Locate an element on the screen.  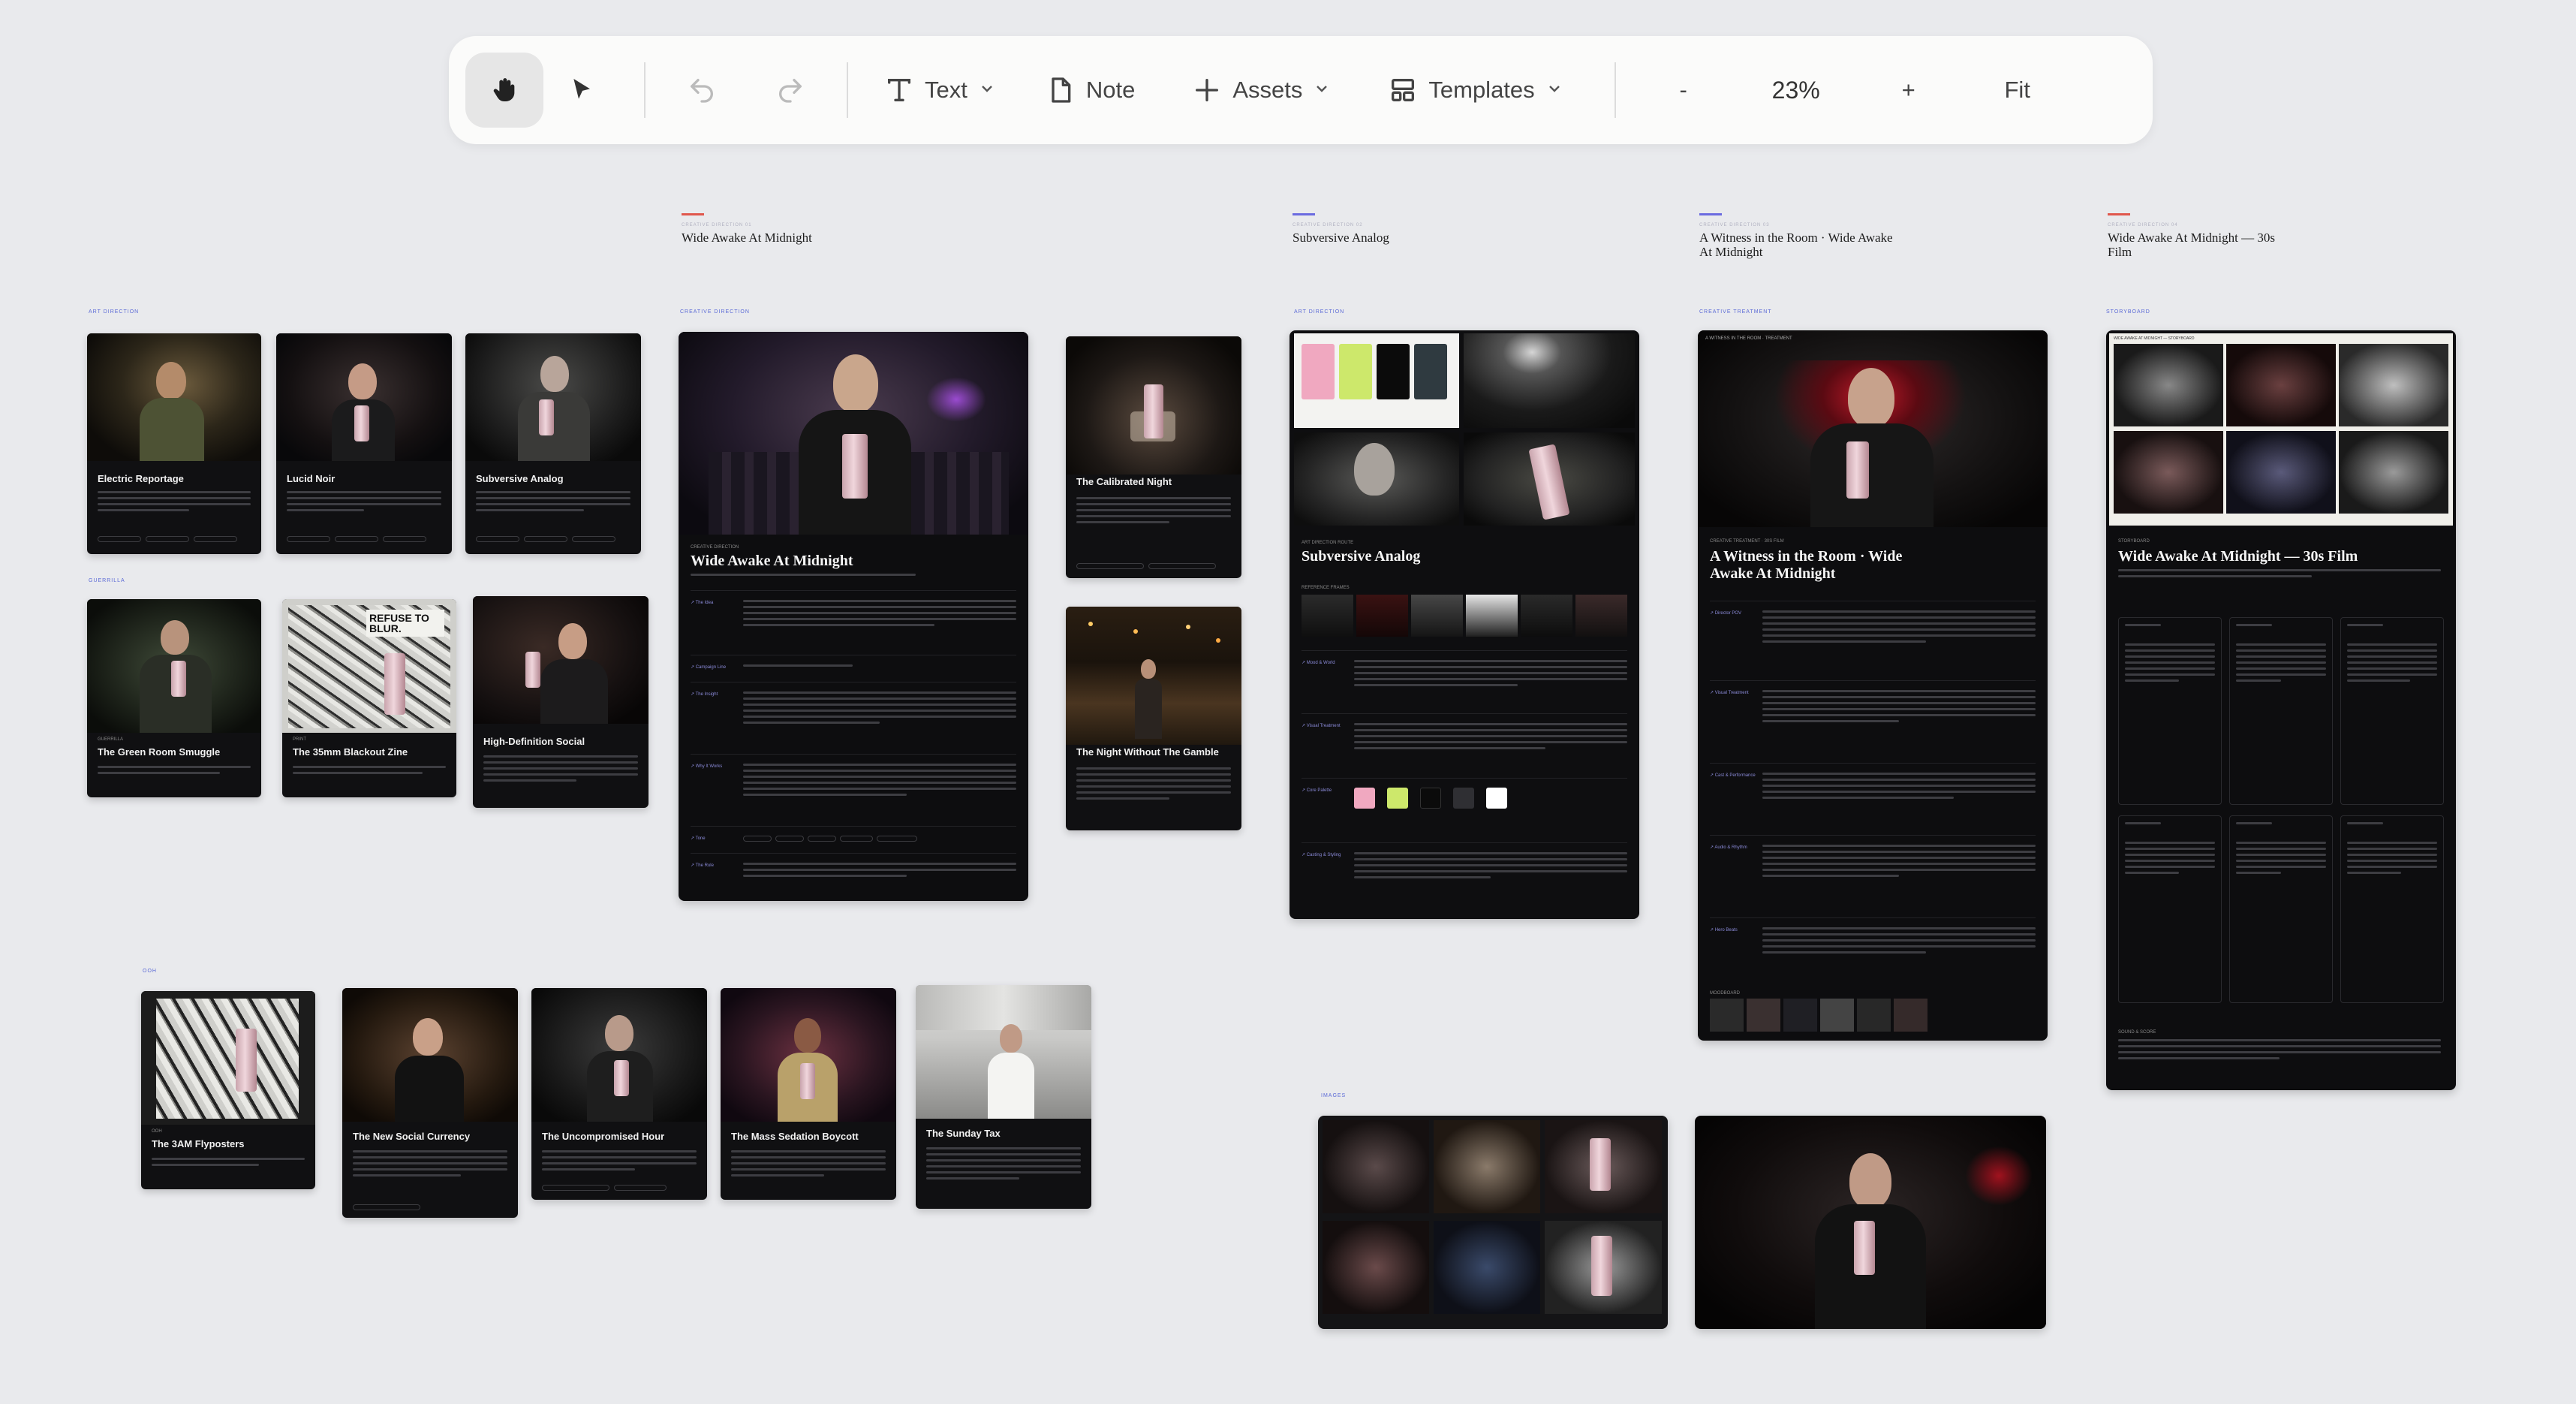
fit-button: Fit is located at coordinates (2017, 91).